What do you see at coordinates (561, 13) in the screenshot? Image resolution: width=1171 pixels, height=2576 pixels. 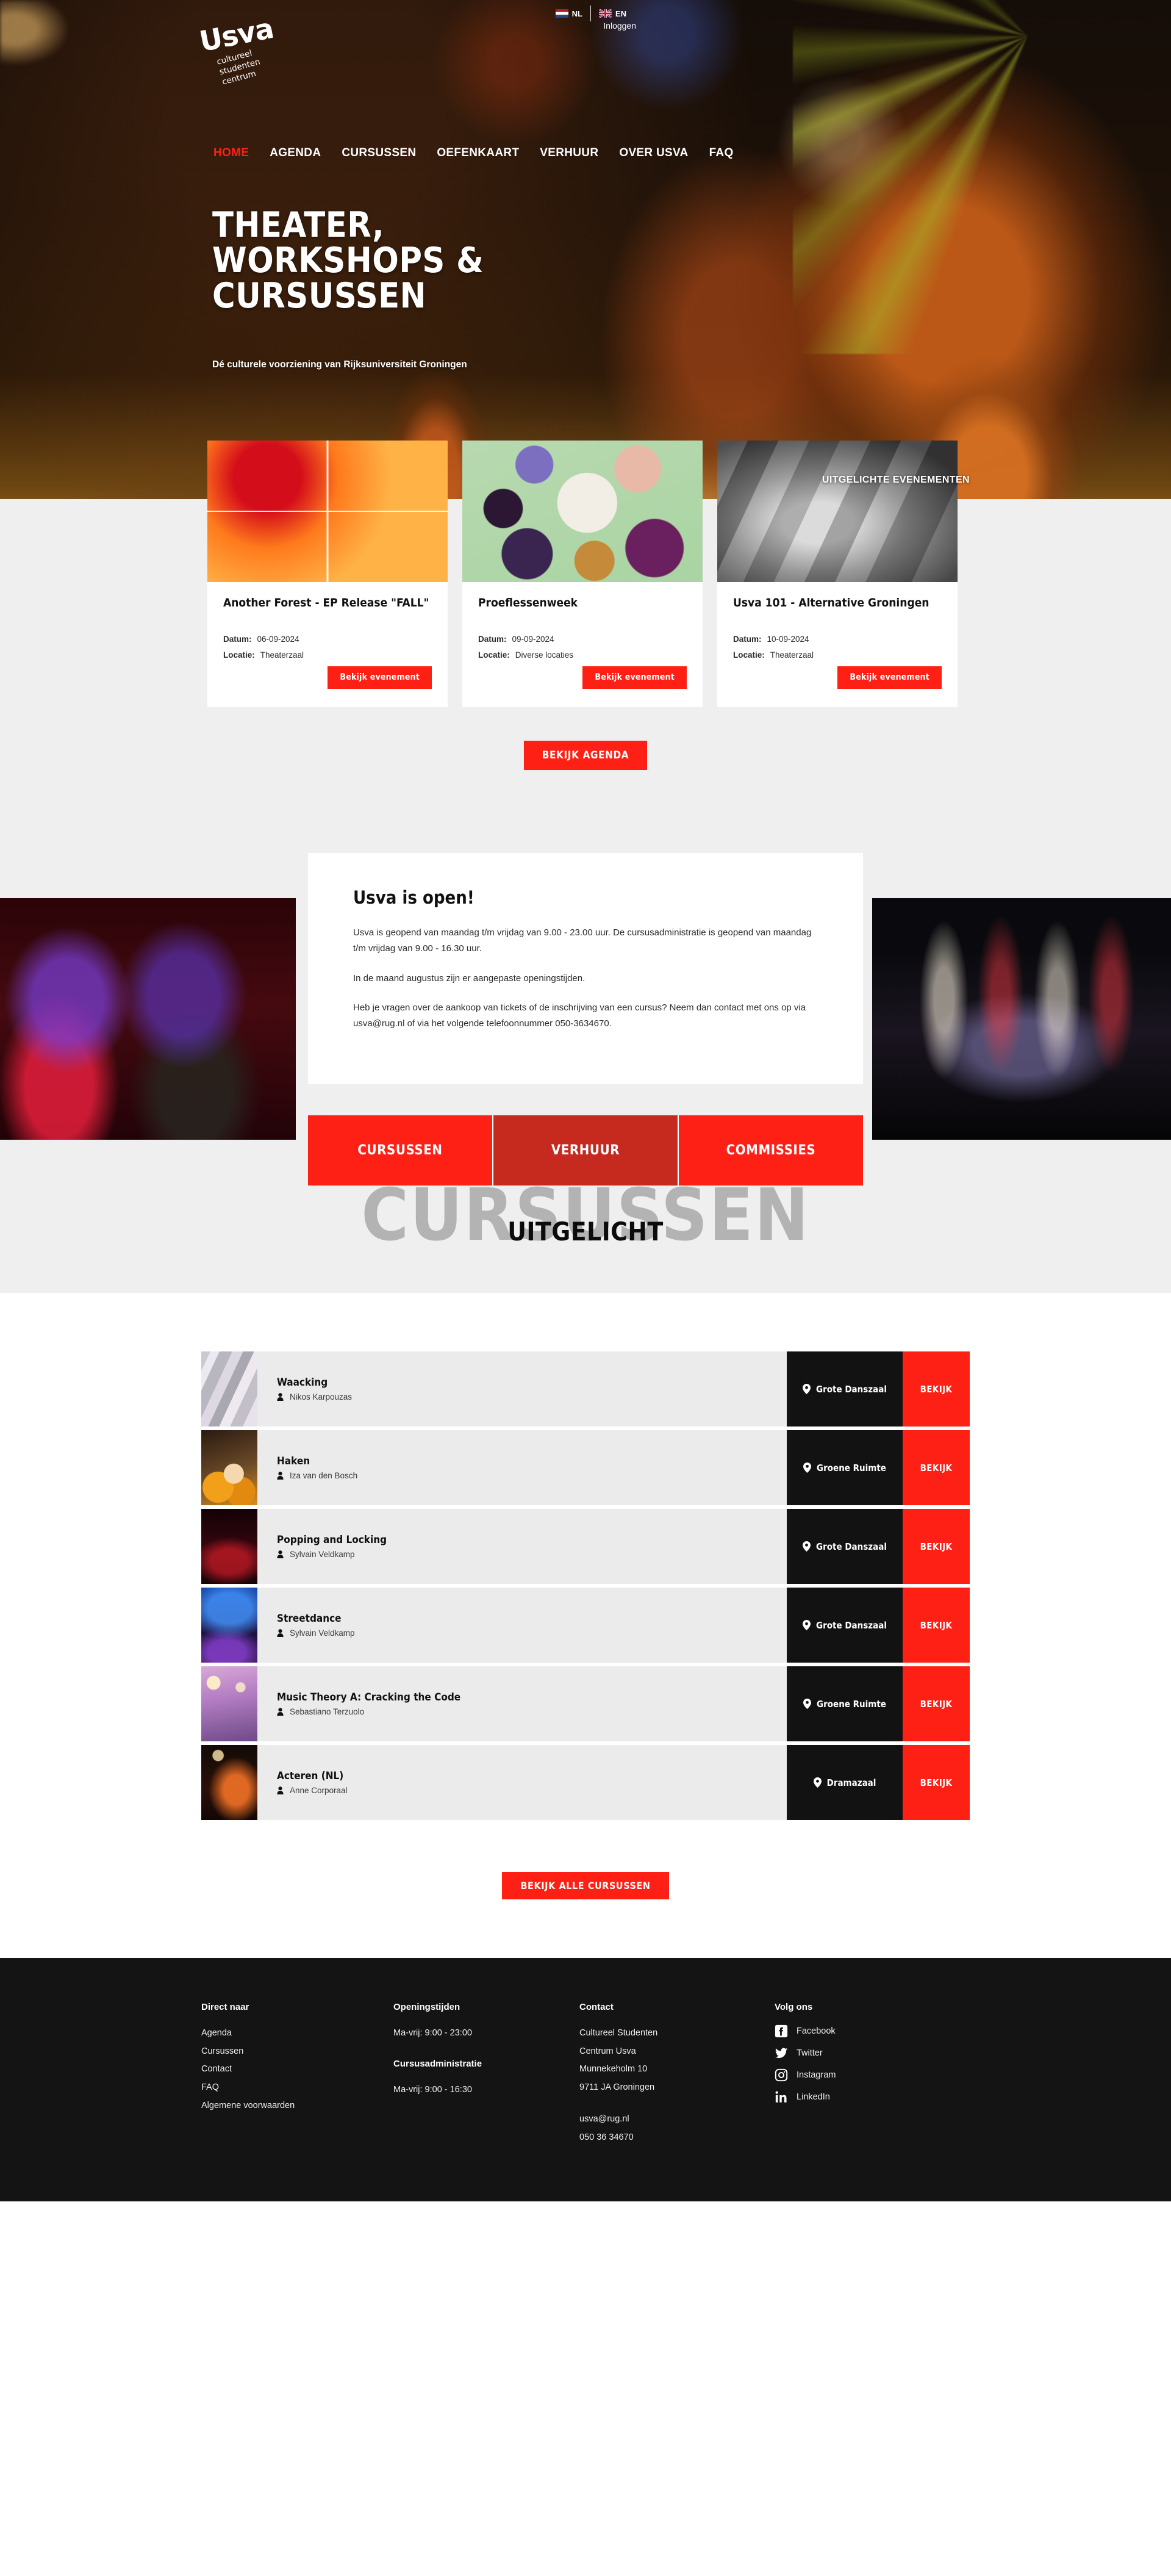 I see `nl-flag-icon` at bounding box center [561, 13].